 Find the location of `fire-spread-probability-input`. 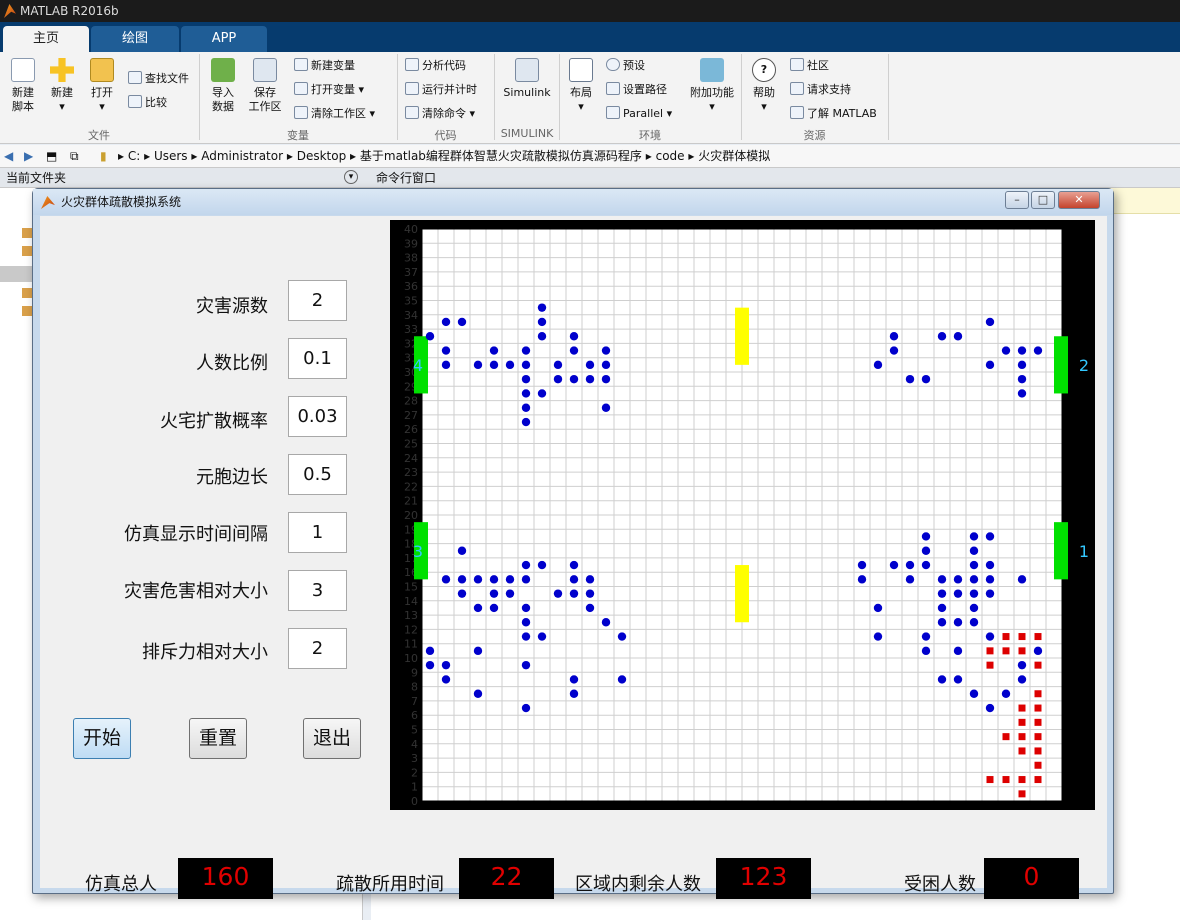

fire-spread-probability-input is located at coordinates (317, 416).